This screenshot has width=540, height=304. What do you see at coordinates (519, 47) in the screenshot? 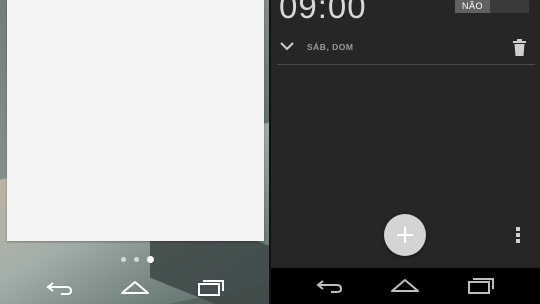
I see `trash-icon` at bounding box center [519, 47].